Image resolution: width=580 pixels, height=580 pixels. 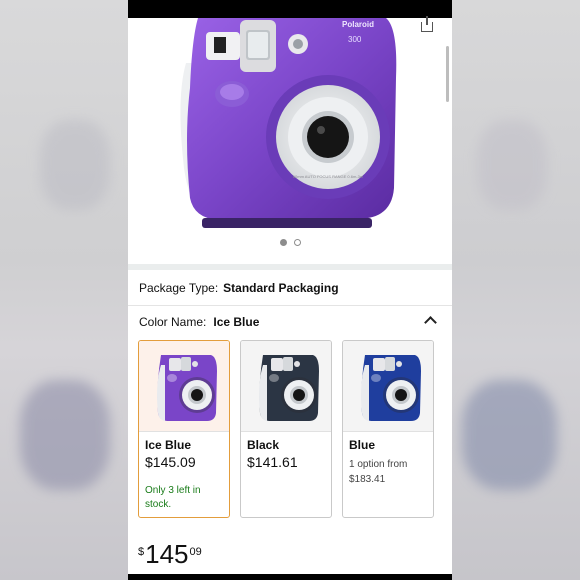 What do you see at coordinates (362, 445) in the screenshot?
I see `swatch-name: Blue` at bounding box center [362, 445].